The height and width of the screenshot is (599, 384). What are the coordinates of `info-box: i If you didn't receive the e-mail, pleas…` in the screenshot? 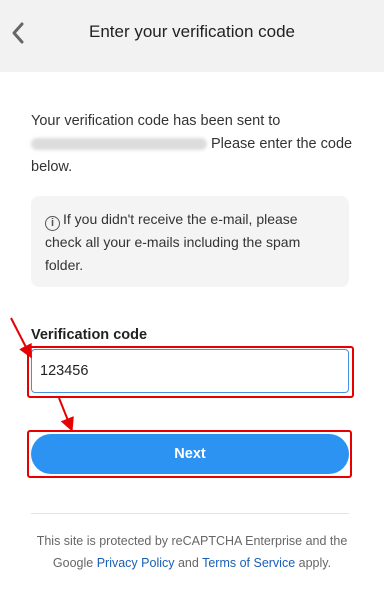 It's located at (190, 241).